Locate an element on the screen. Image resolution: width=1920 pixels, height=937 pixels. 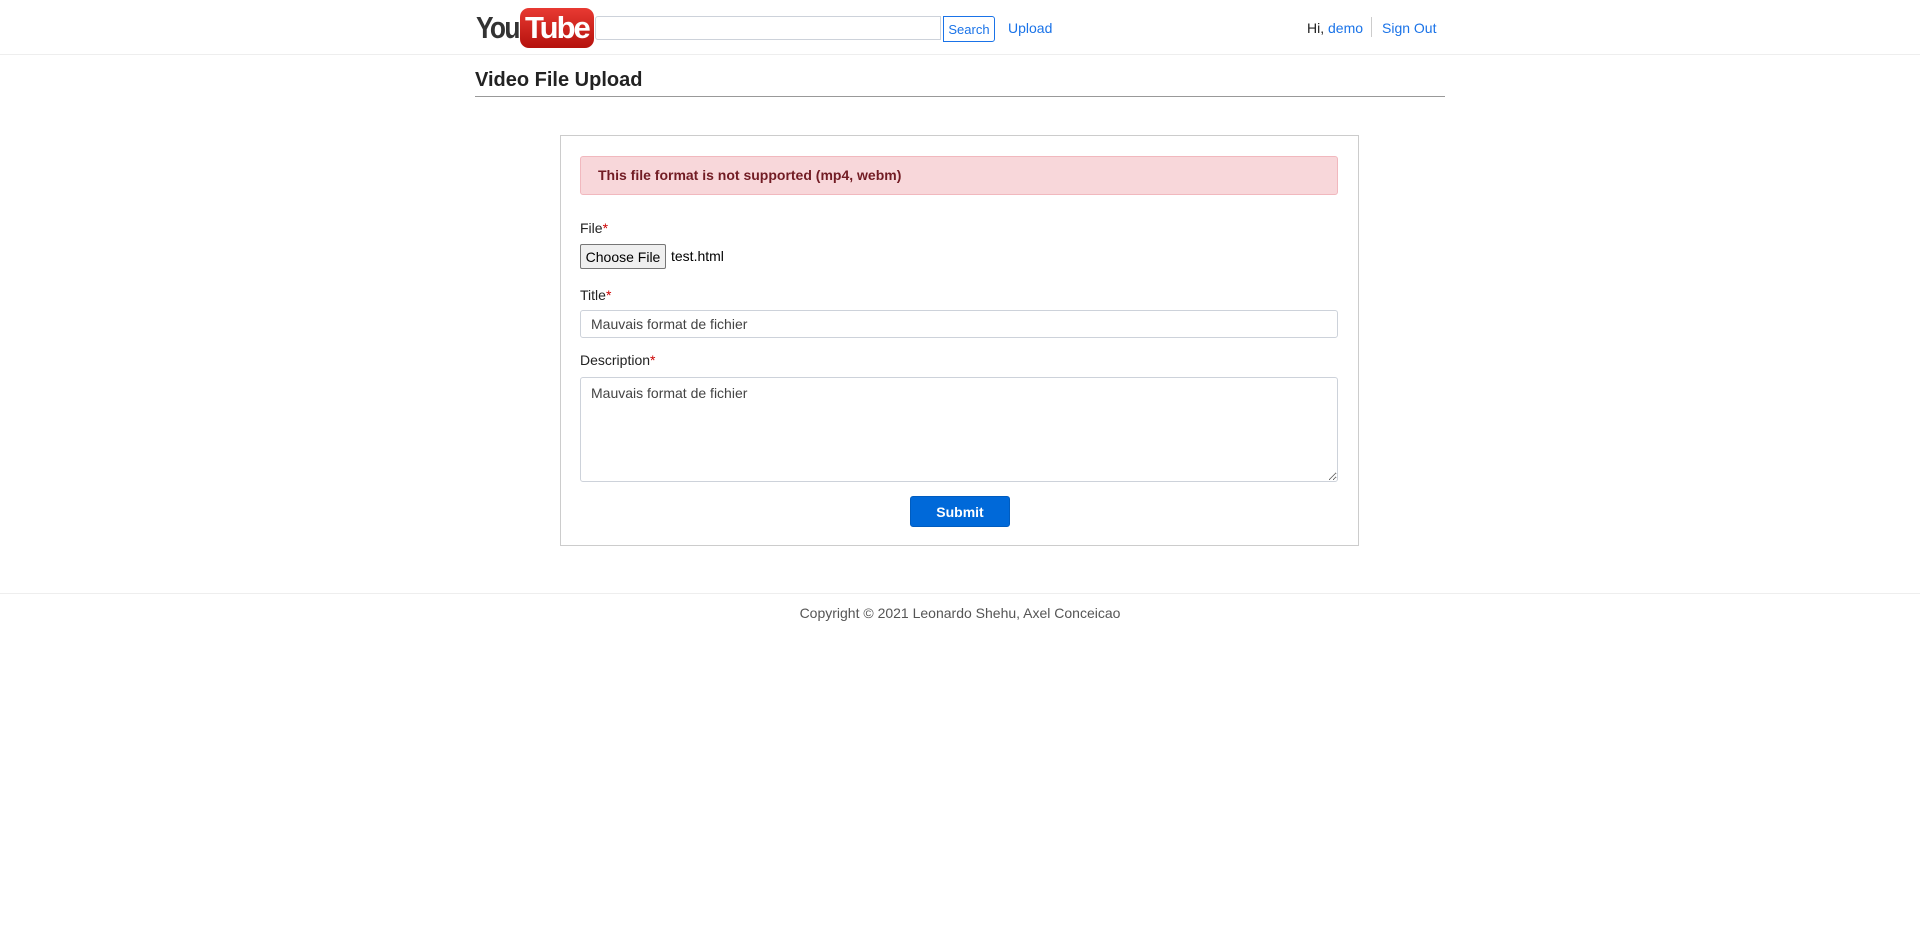
description-label: Description* is located at coordinates (617, 360).